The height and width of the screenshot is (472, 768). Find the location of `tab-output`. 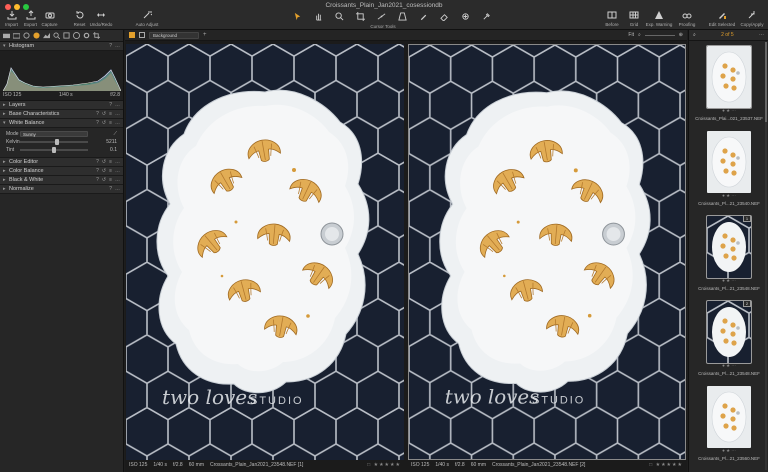

tab-output is located at coordinates (86, 35).